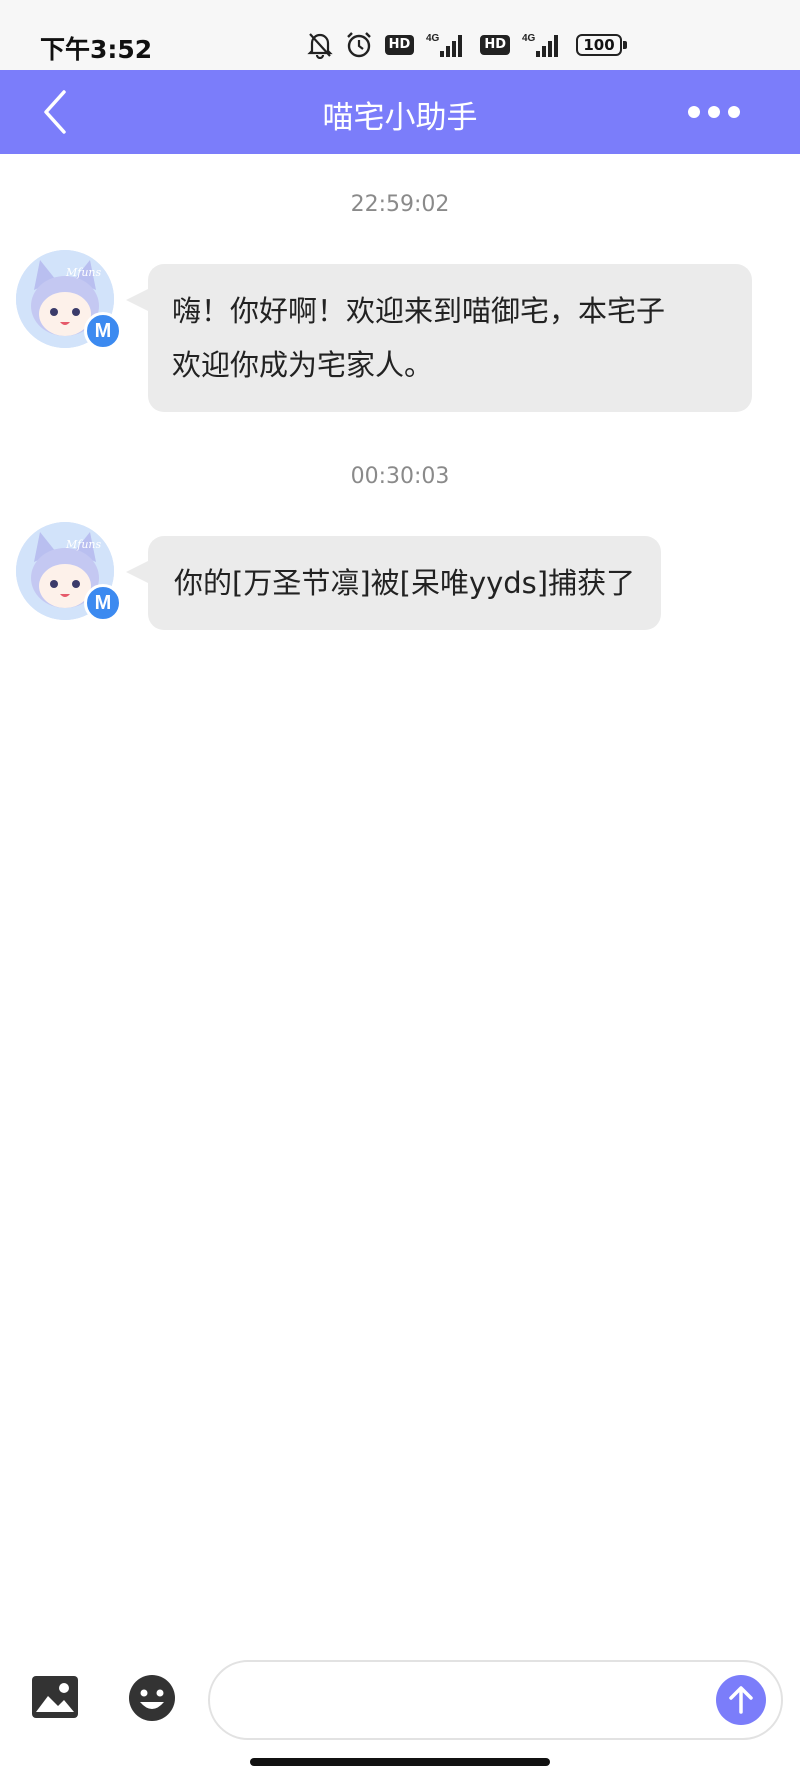  I want to click on message-timestamp: 00:30:03, so click(400, 476).